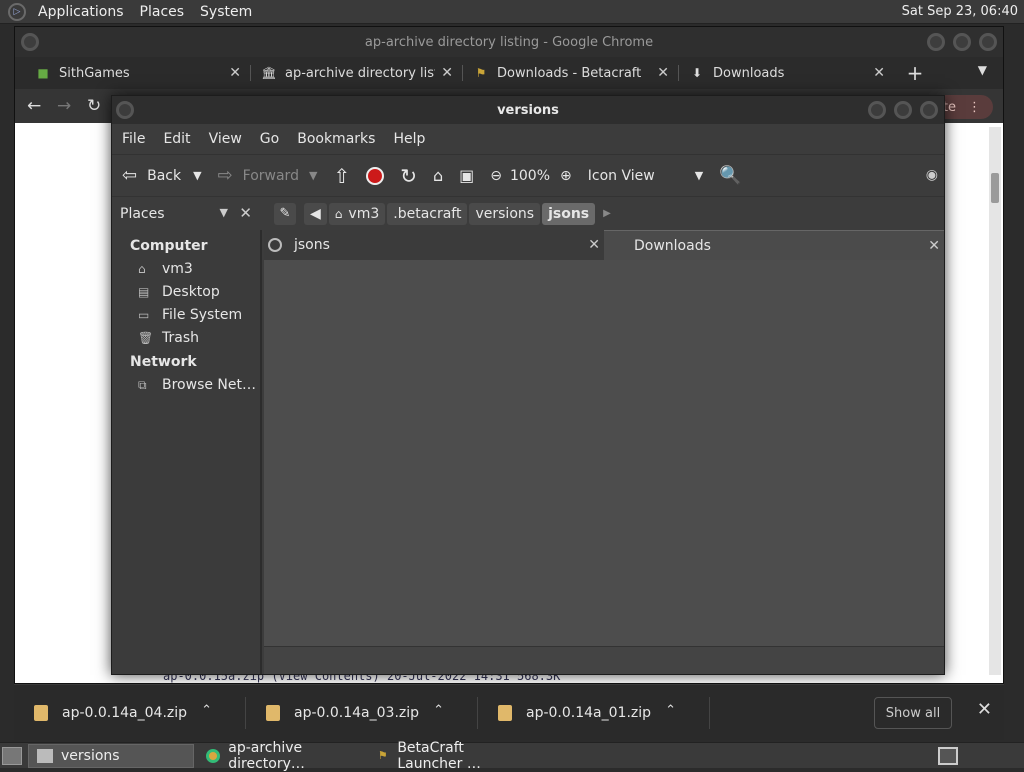 The height and width of the screenshot is (772, 1024). What do you see at coordinates (982, 70) in the screenshot?
I see `tab-search-chevron-icon: ▼` at bounding box center [982, 70].